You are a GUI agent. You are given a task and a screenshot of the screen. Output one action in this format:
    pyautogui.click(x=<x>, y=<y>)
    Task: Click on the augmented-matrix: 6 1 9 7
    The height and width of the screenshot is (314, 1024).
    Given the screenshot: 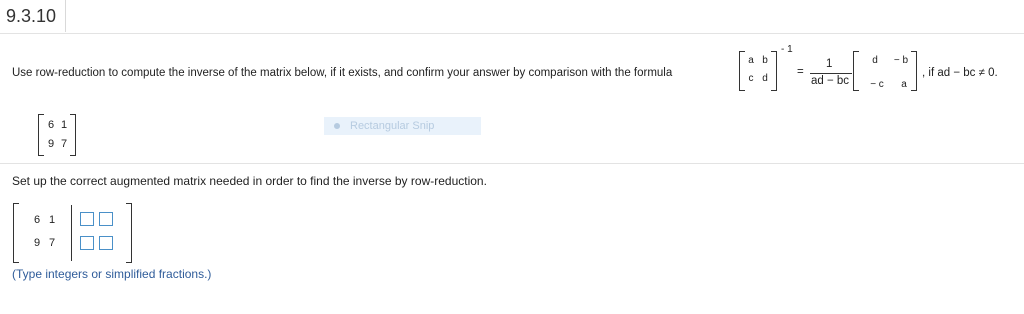 What is the action you would take?
    pyautogui.click(x=72, y=233)
    